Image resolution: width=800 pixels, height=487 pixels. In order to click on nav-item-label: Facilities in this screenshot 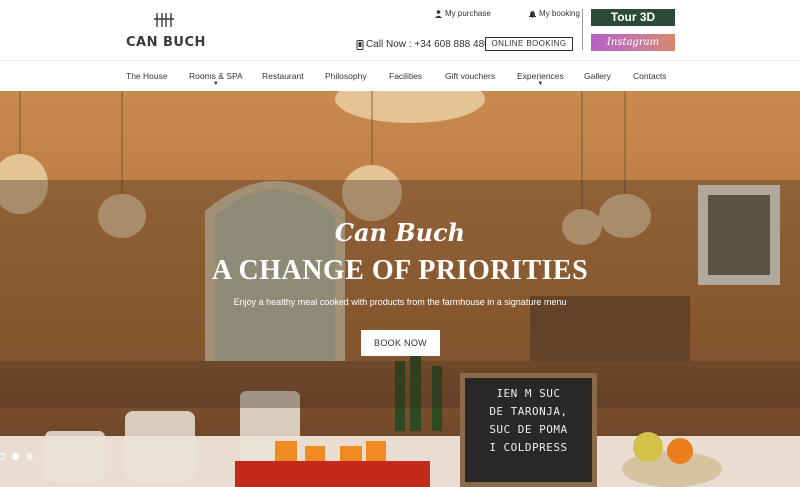, I will do `click(406, 76)`.